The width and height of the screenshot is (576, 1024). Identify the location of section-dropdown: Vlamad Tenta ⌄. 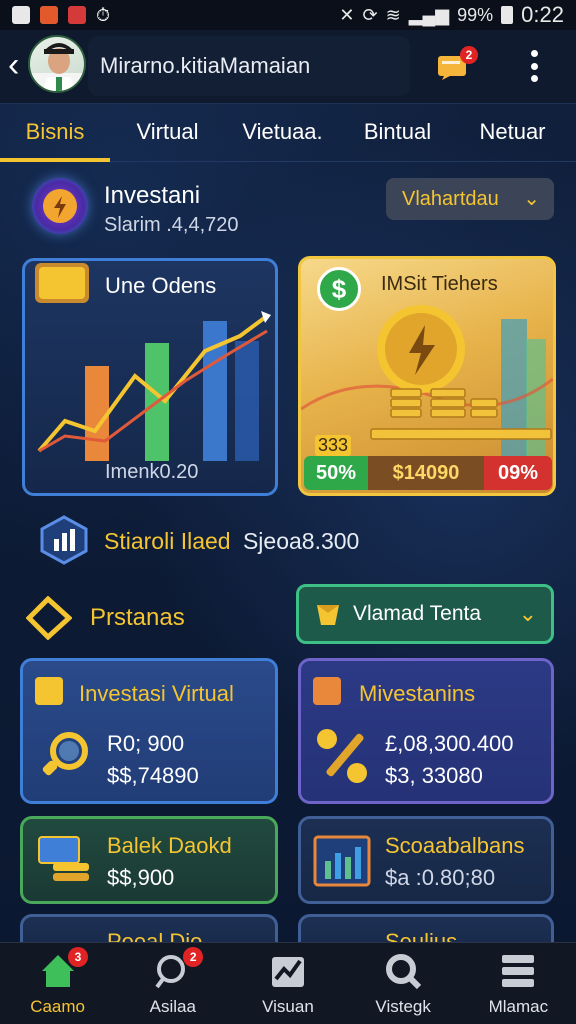
(425, 614).